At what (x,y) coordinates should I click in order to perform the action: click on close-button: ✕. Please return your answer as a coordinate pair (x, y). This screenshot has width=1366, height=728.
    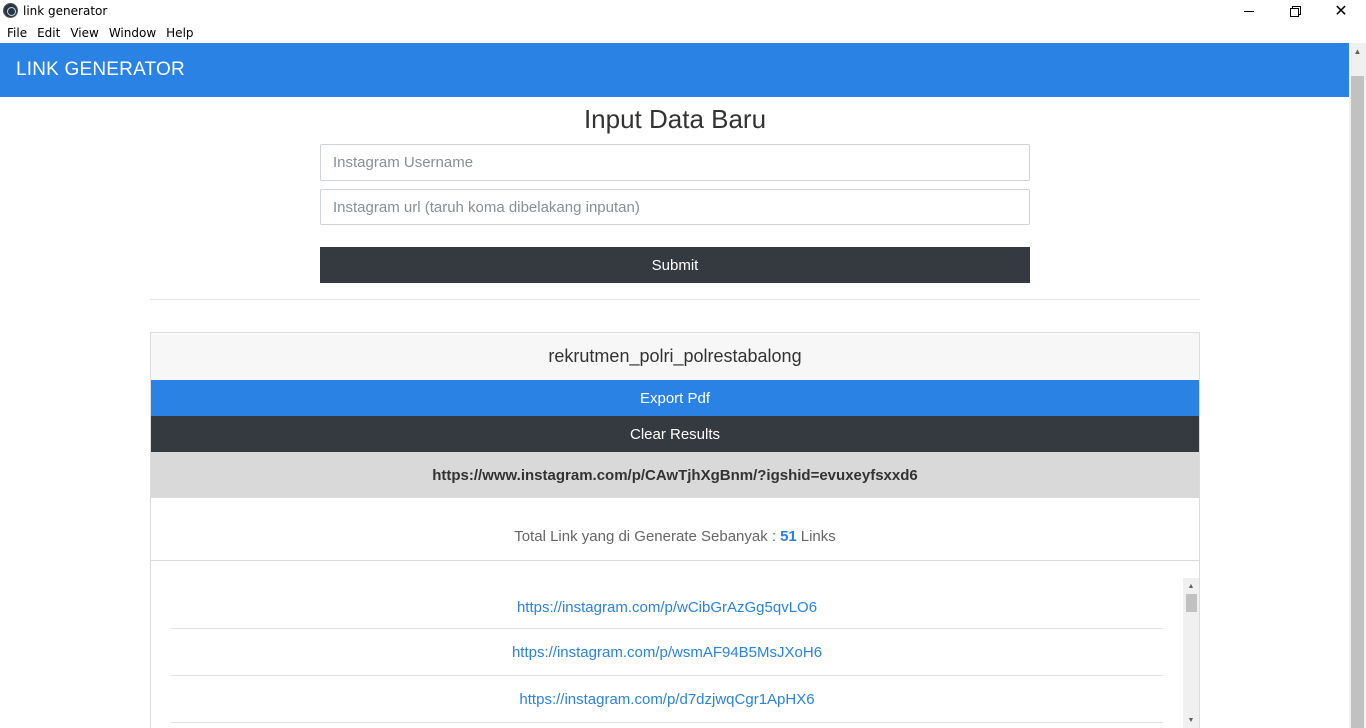
    Looking at the image, I should click on (1341, 11).